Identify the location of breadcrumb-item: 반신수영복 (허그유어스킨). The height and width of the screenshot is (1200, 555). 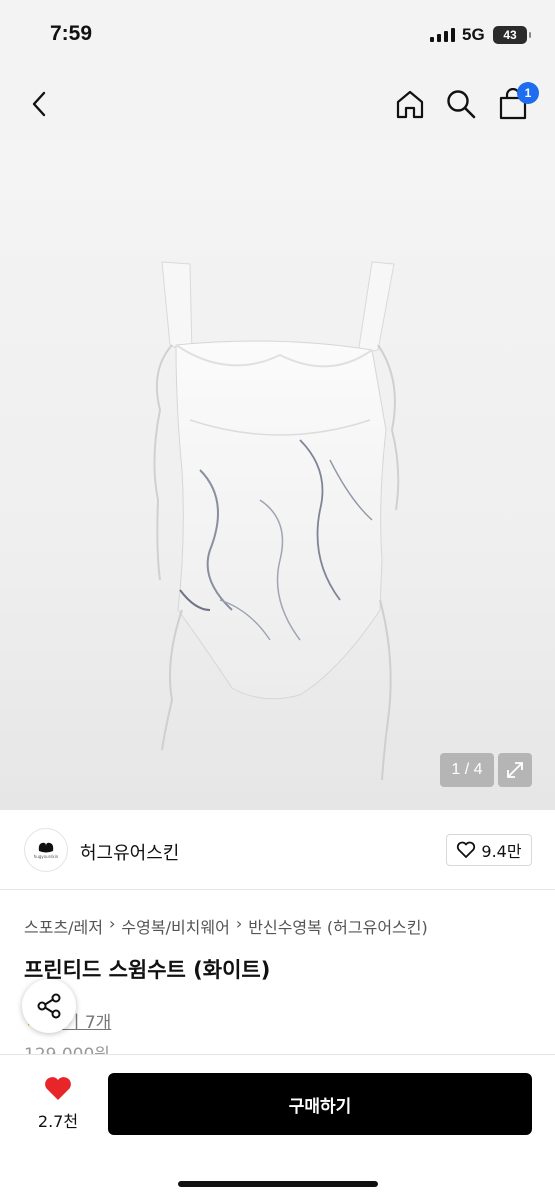
(338, 926).